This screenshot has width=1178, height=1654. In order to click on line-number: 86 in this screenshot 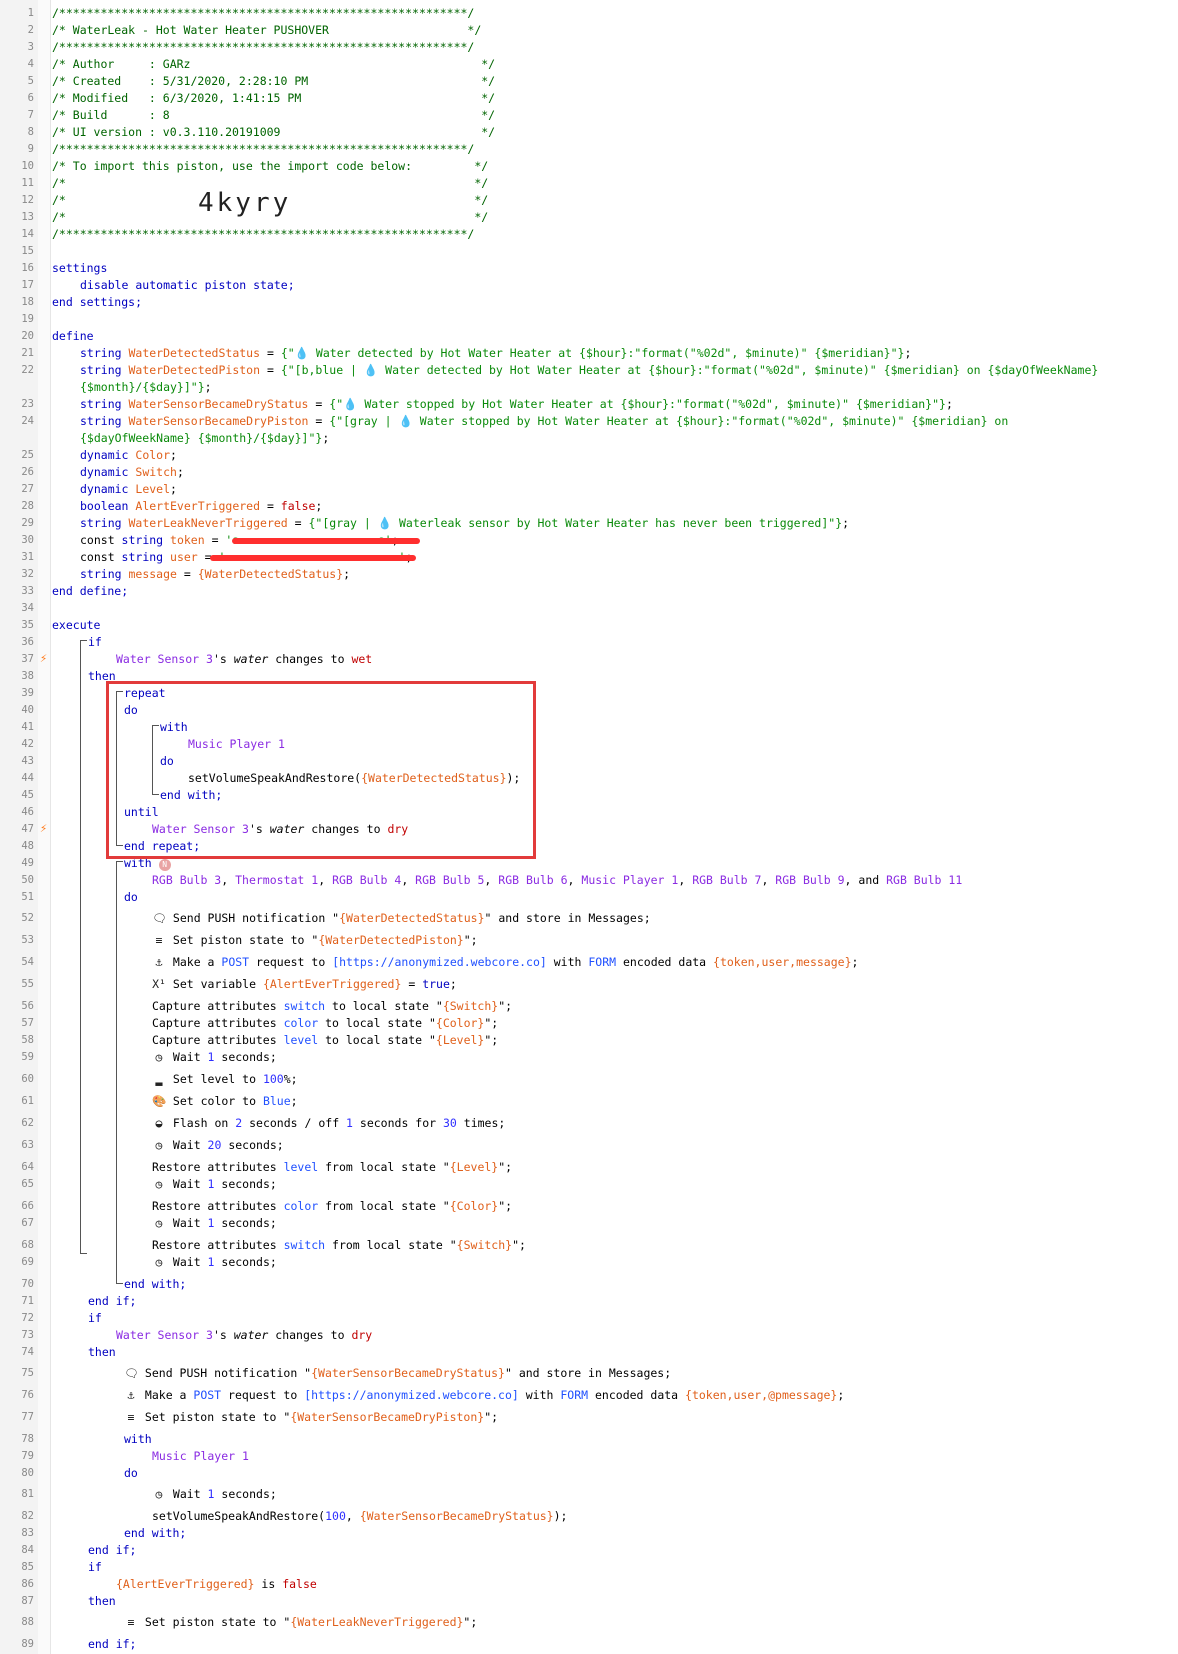, I will do `click(27, 1584)`.